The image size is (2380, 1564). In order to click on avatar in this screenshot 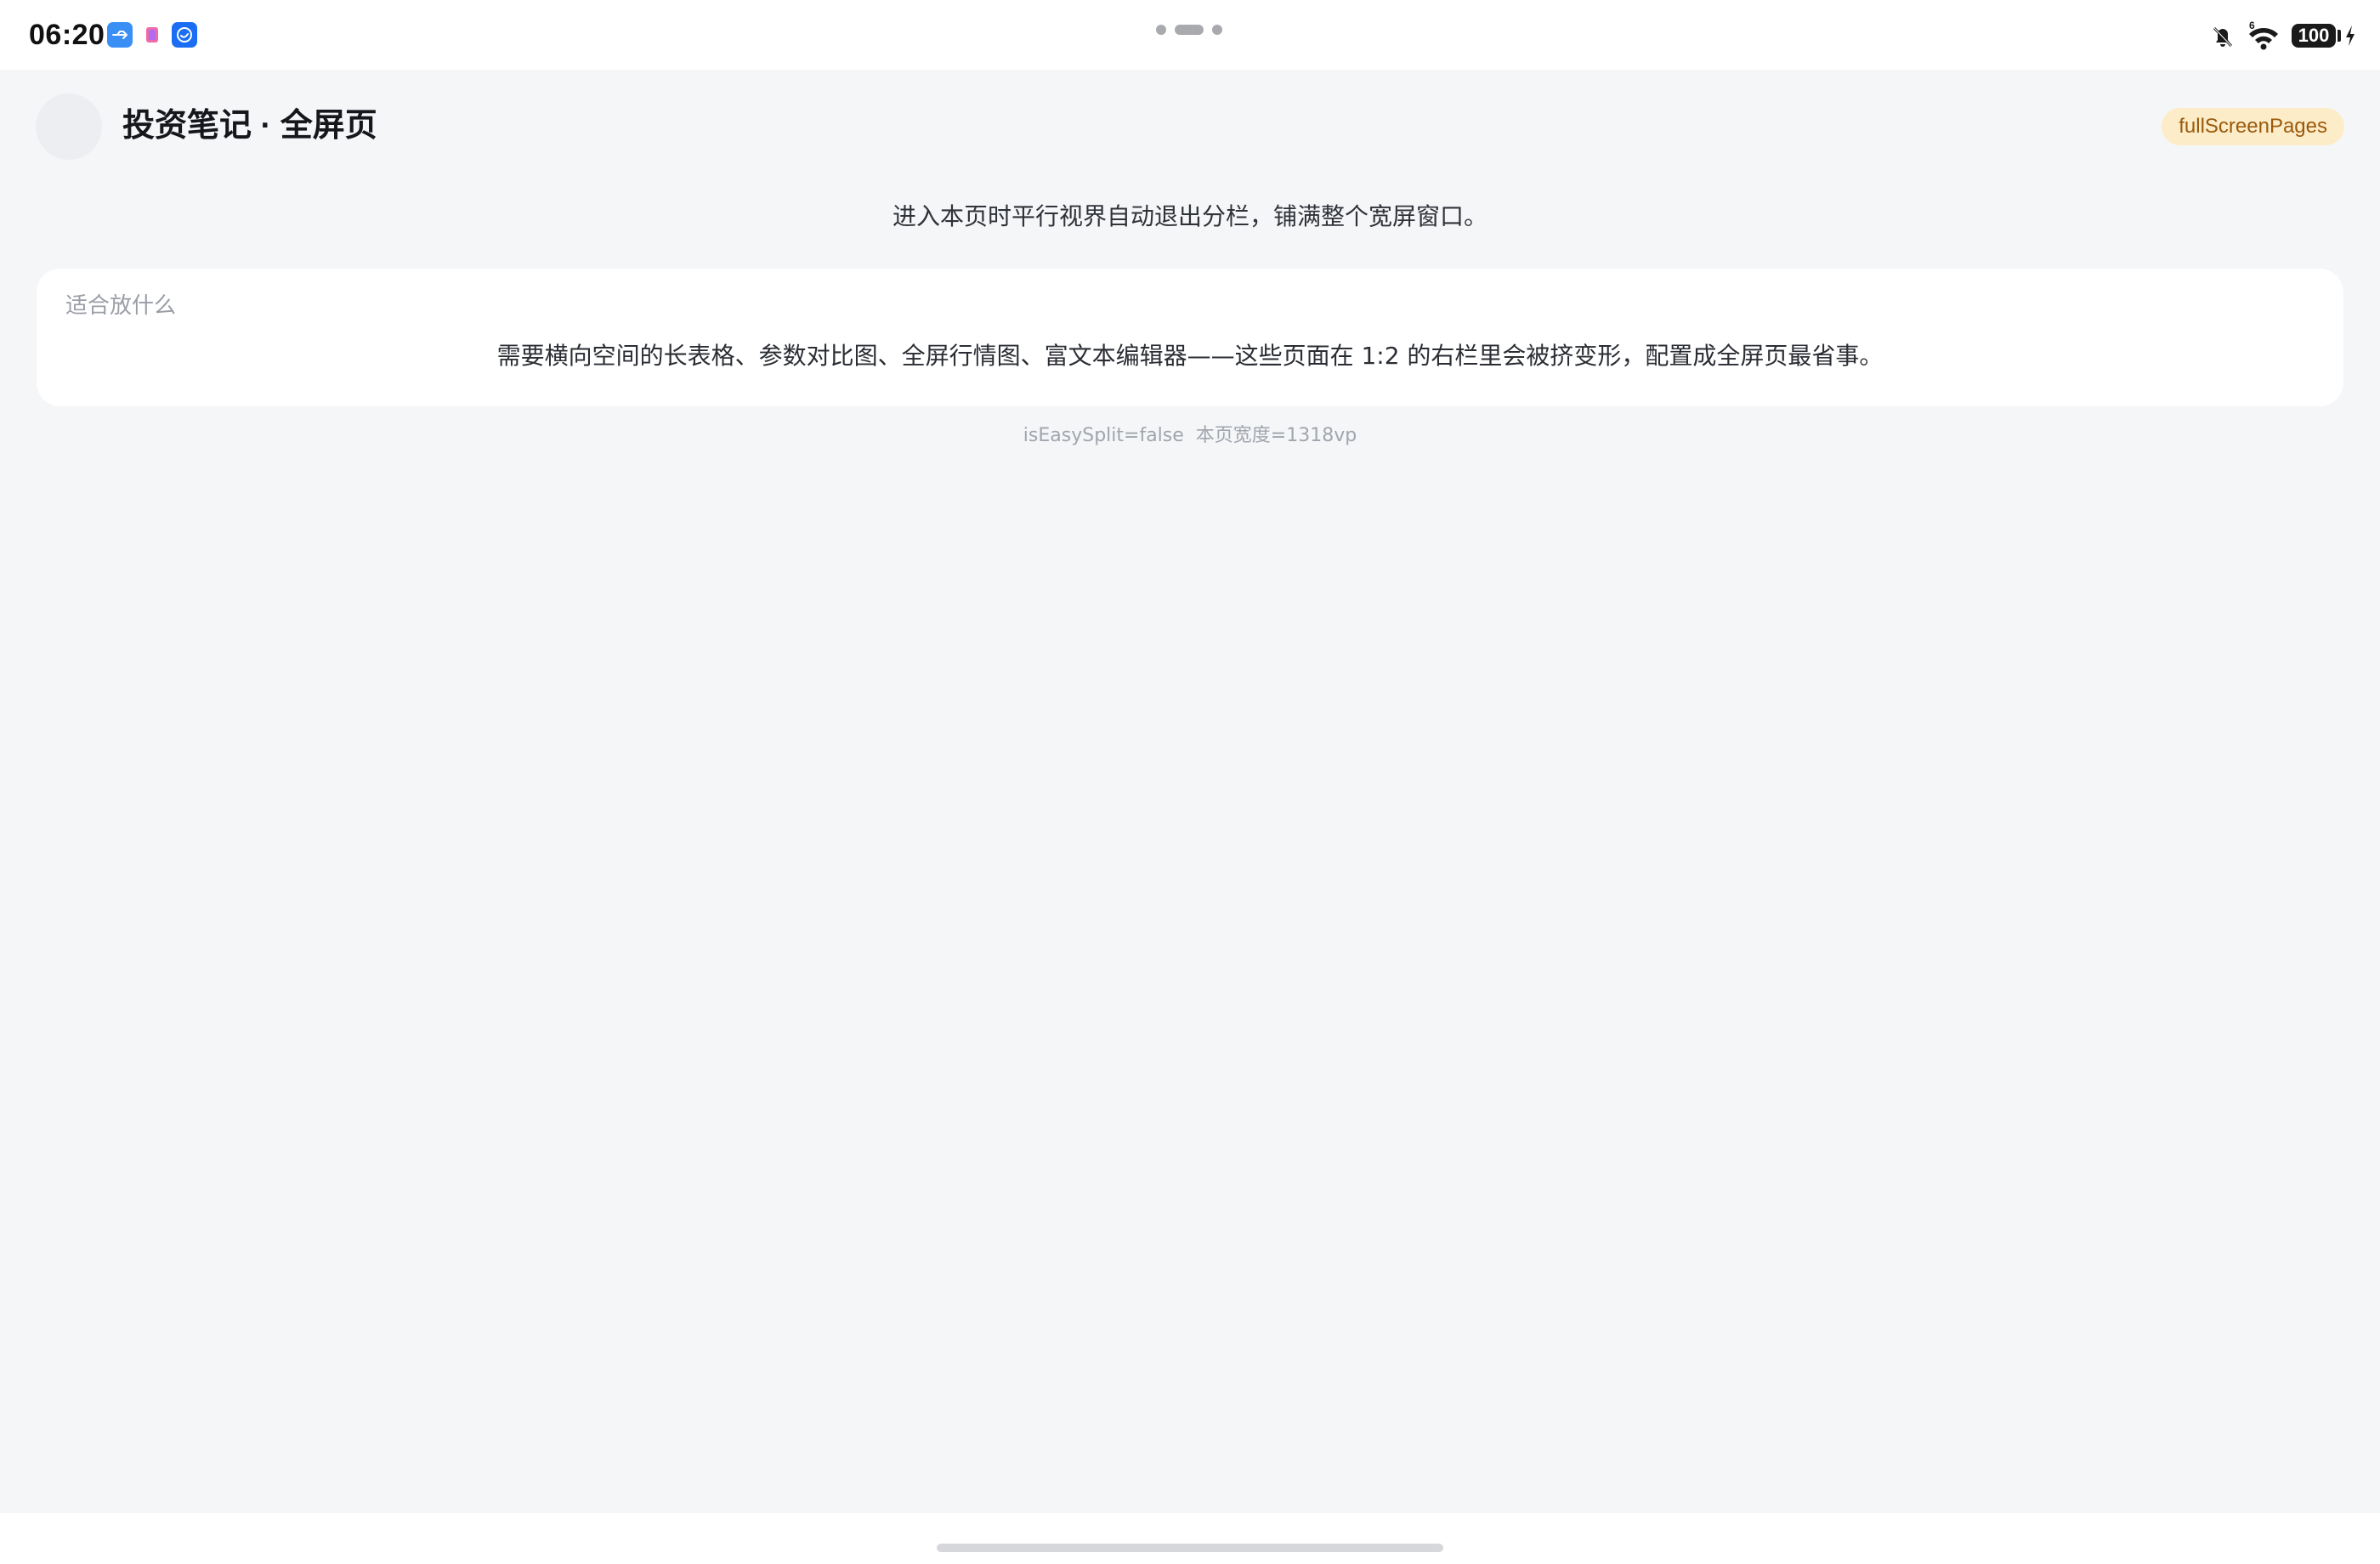, I will do `click(69, 127)`.